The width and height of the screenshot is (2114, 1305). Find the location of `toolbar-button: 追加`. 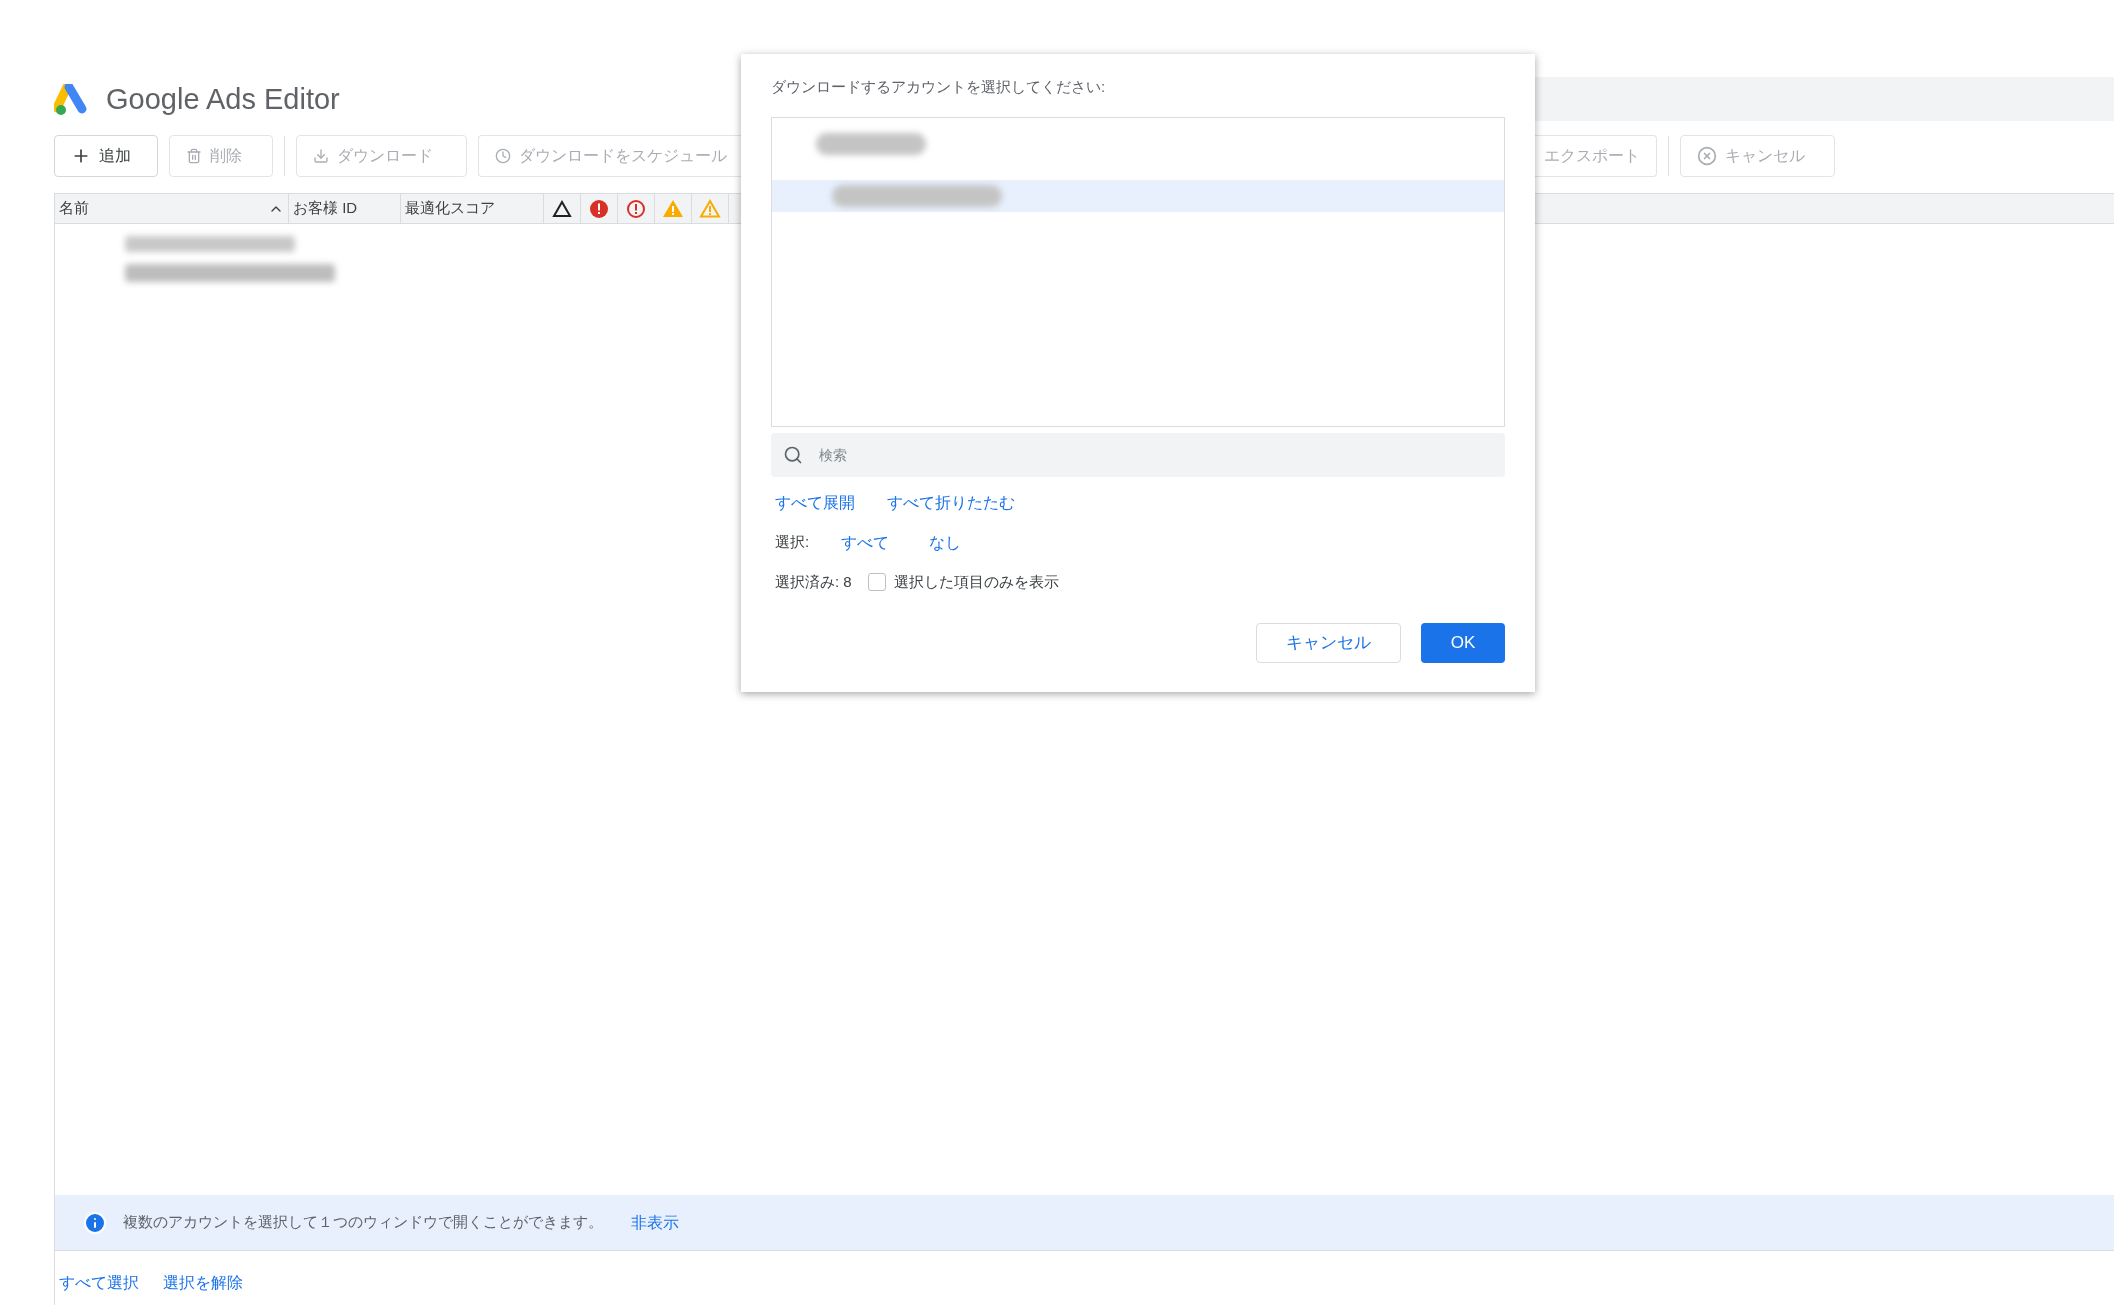

toolbar-button: 追加 is located at coordinates (106, 156).